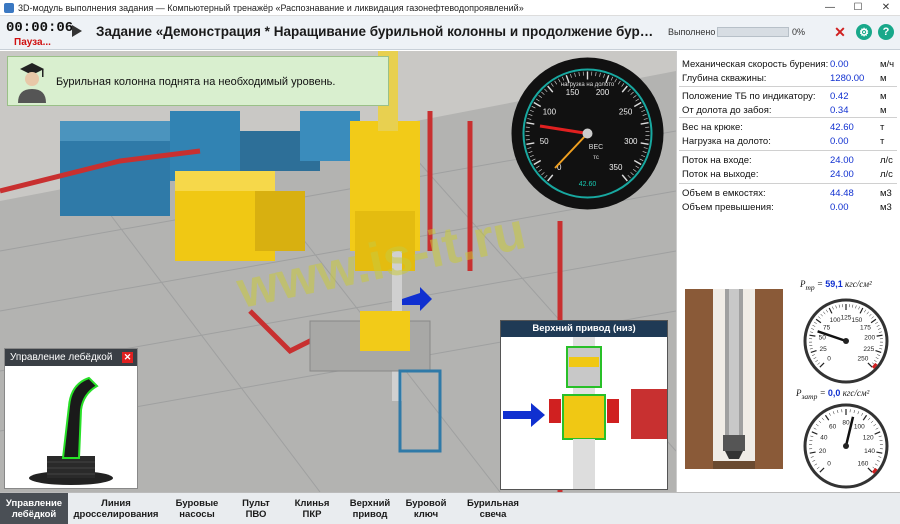  Describe the element at coordinates (863, 463) in the screenshot. I see `manometer-tick-label: 160` at that location.